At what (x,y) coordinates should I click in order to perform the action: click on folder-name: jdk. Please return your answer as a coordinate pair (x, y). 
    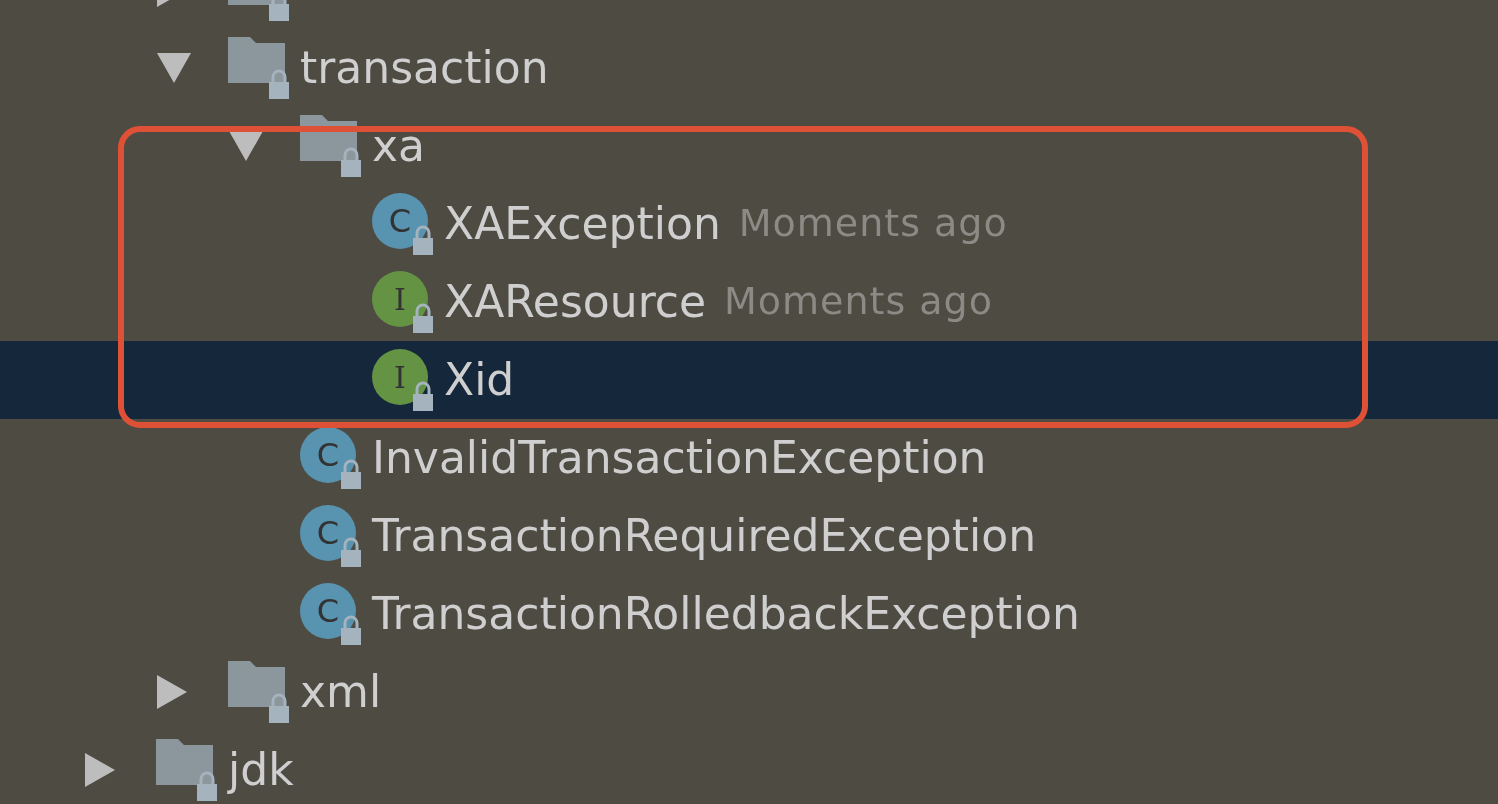
    Looking at the image, I should click on (261, 770).